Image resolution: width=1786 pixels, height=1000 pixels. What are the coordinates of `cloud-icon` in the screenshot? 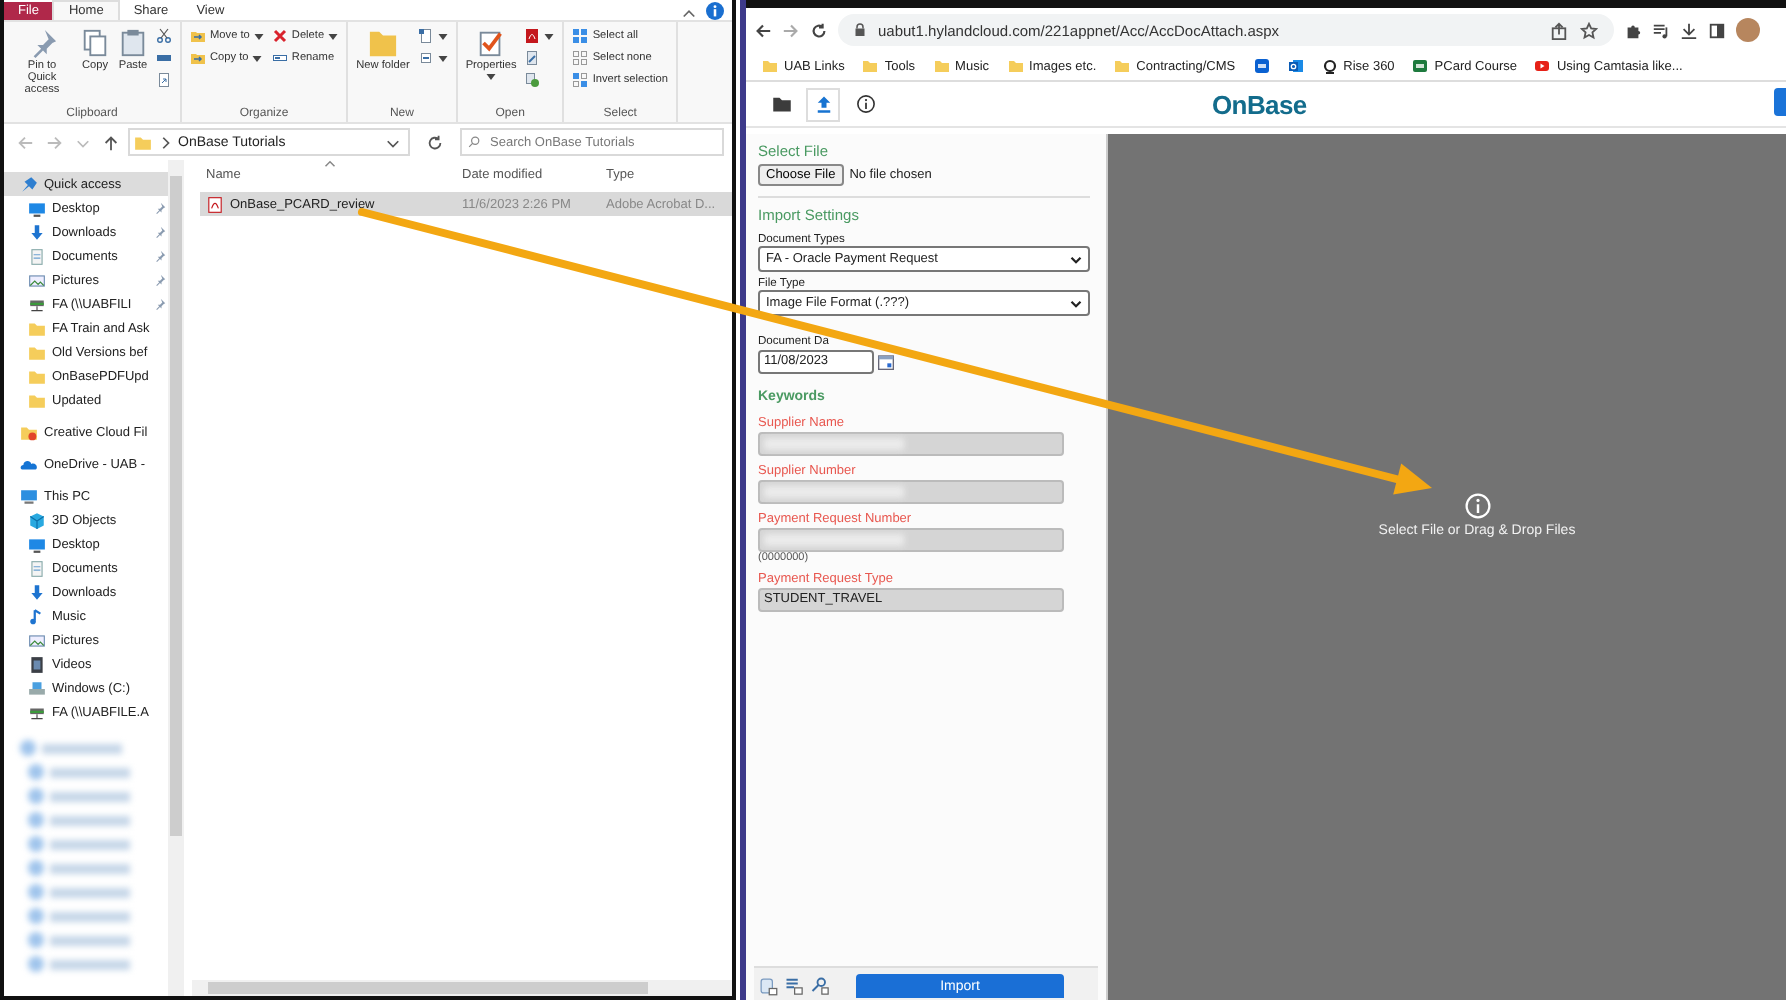 It's located at (29, 464).